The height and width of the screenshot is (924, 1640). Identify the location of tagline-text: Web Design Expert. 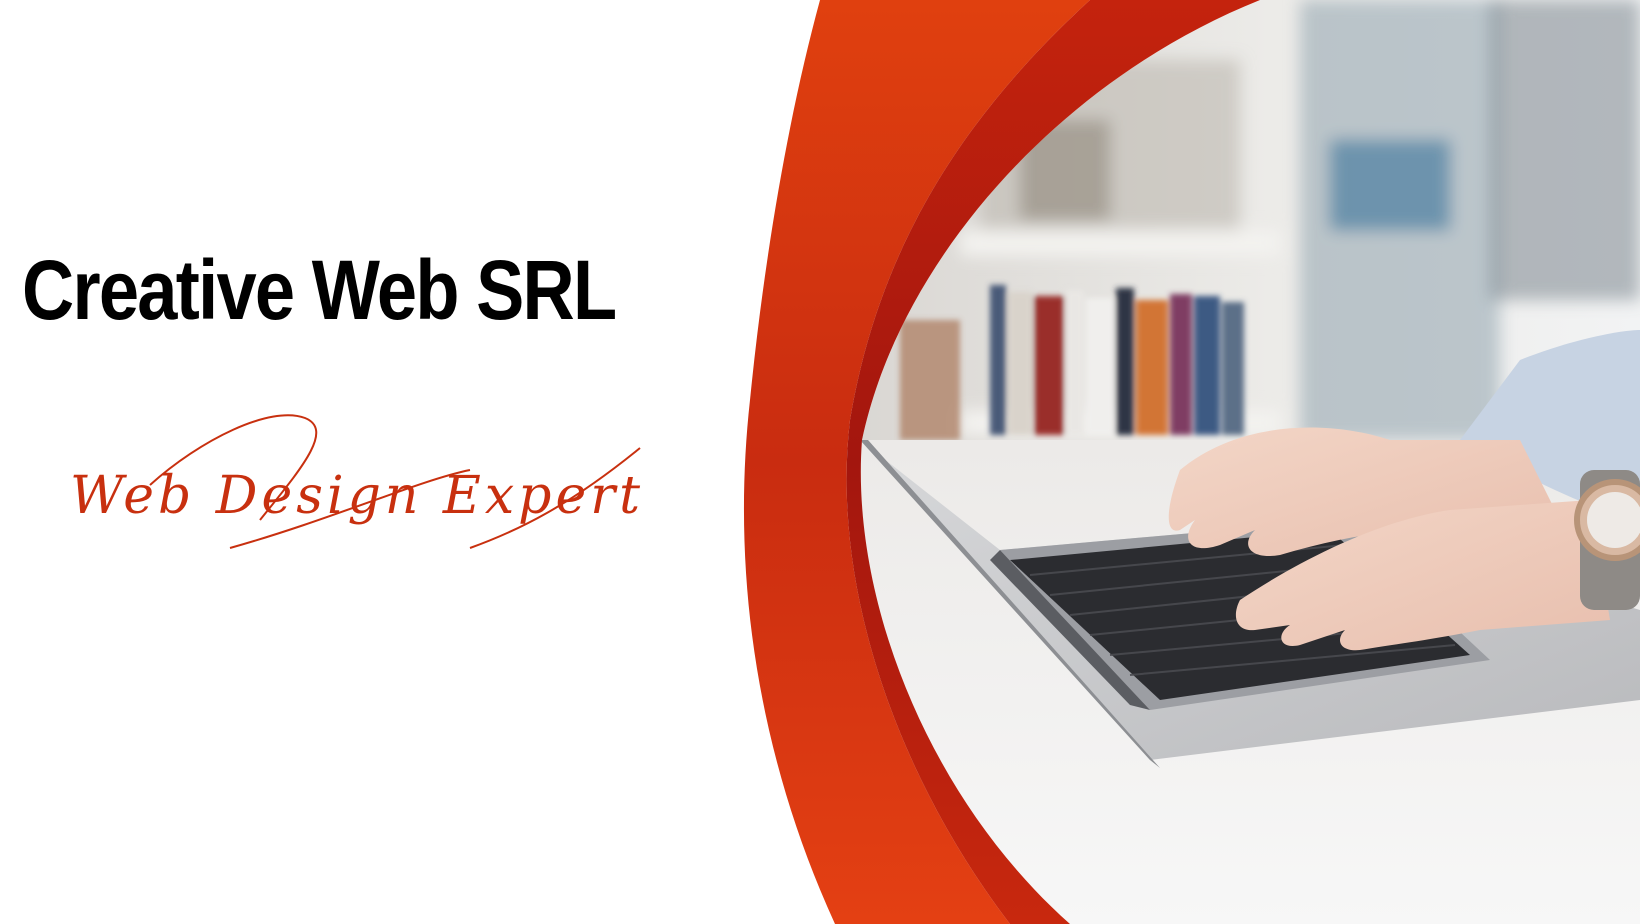
(357, 496).